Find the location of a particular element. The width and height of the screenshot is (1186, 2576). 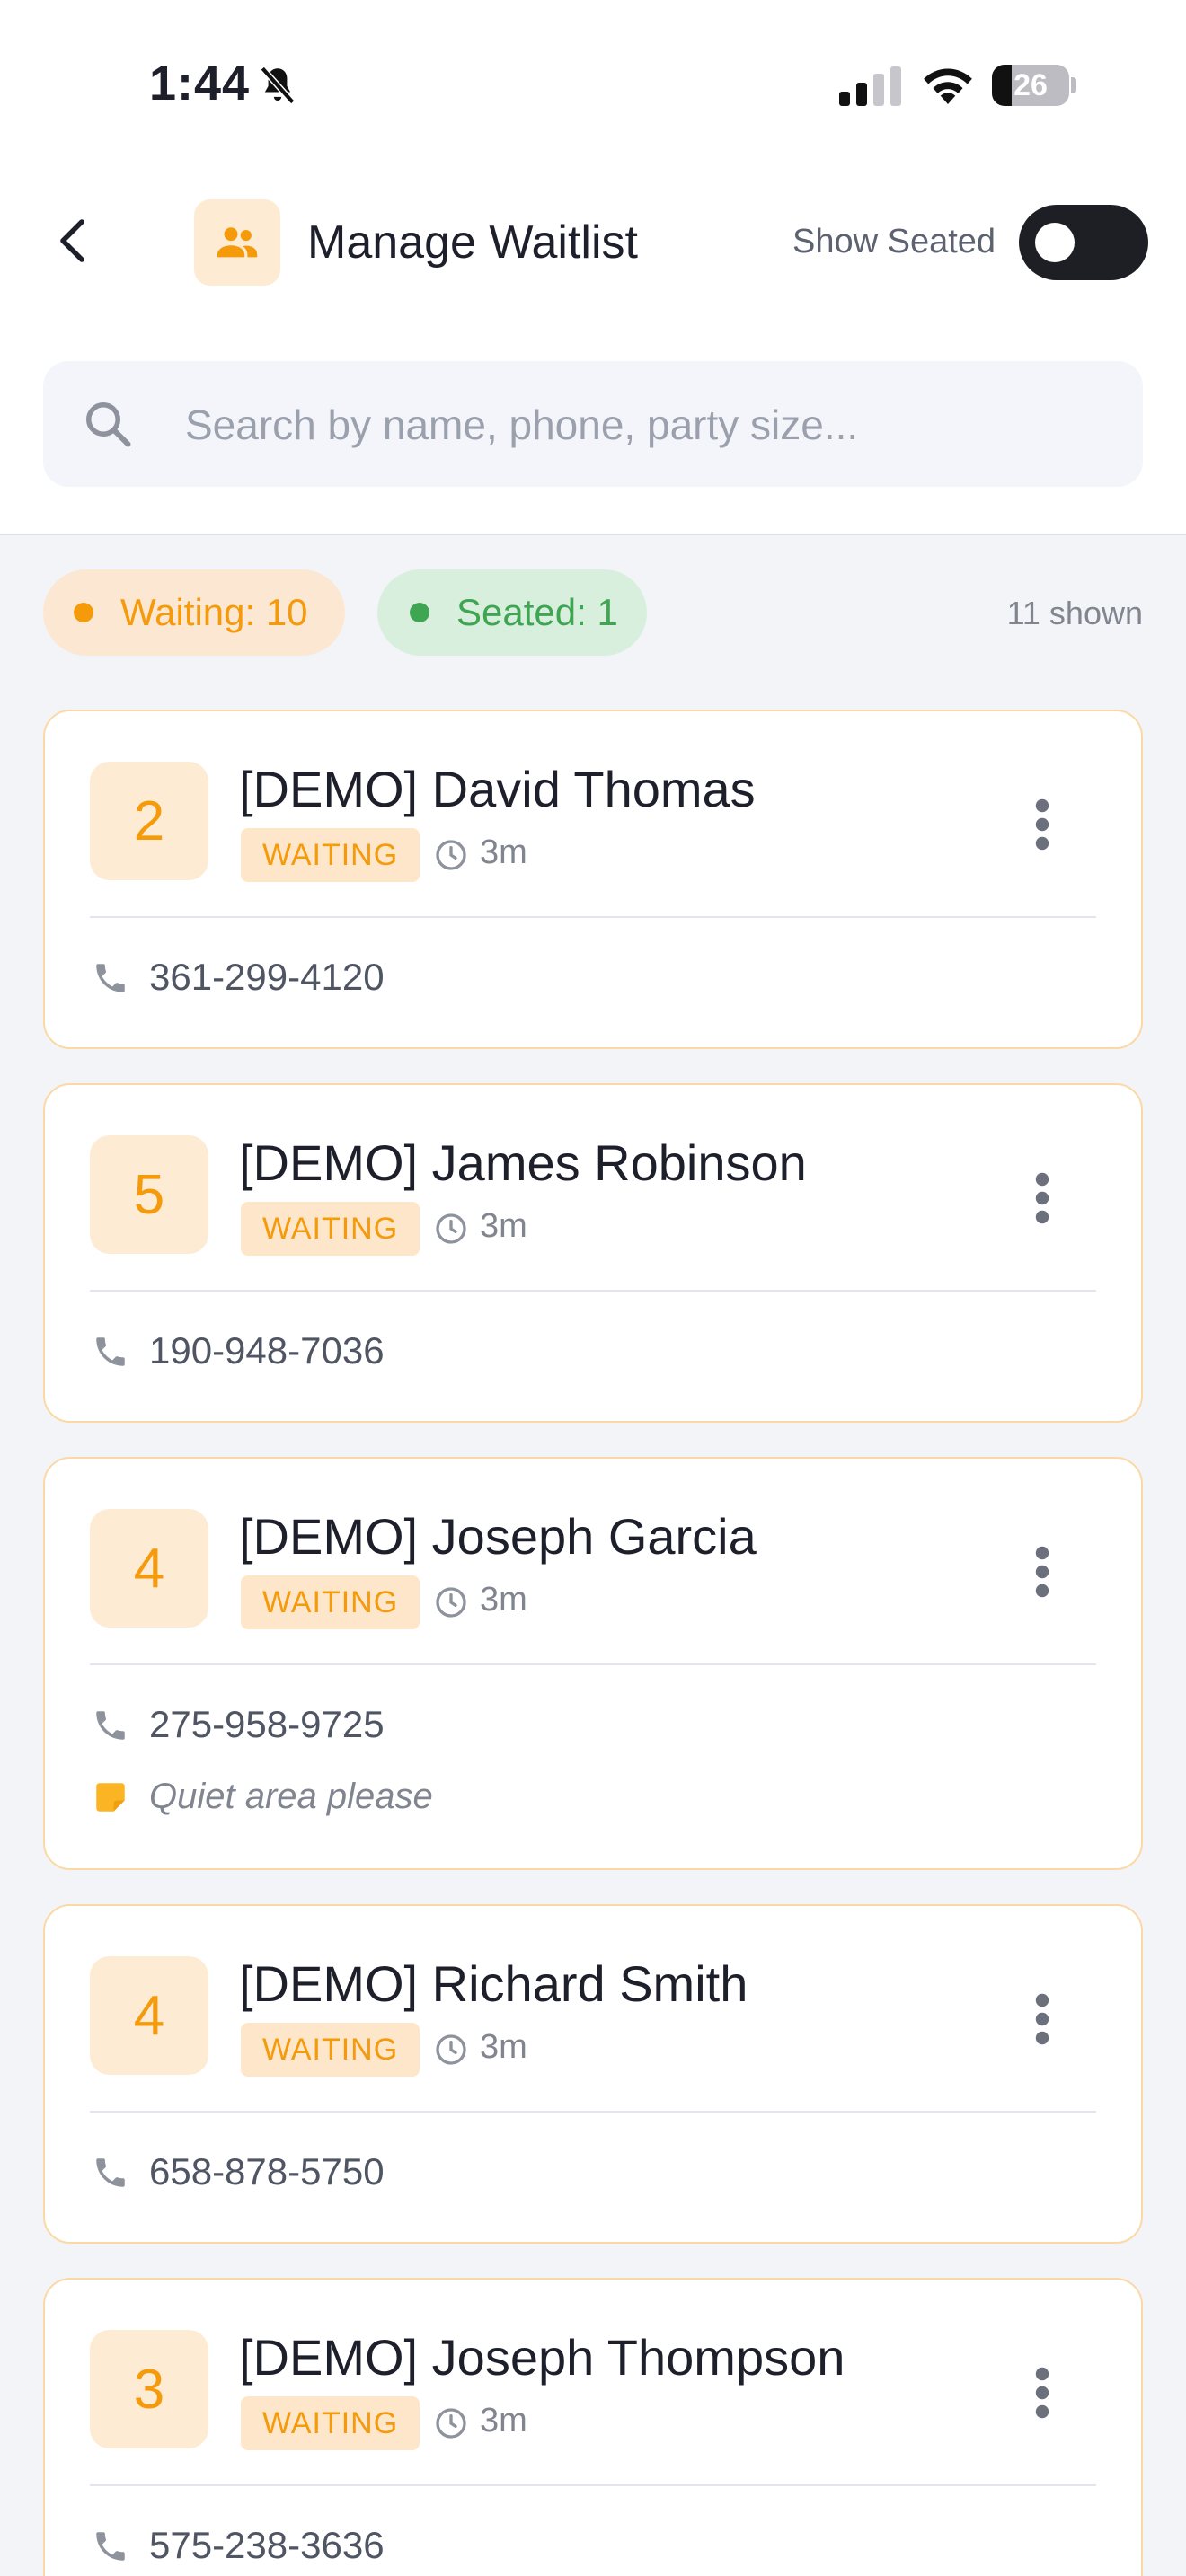

chevron-left-icon is located at coordinates (75, 241).